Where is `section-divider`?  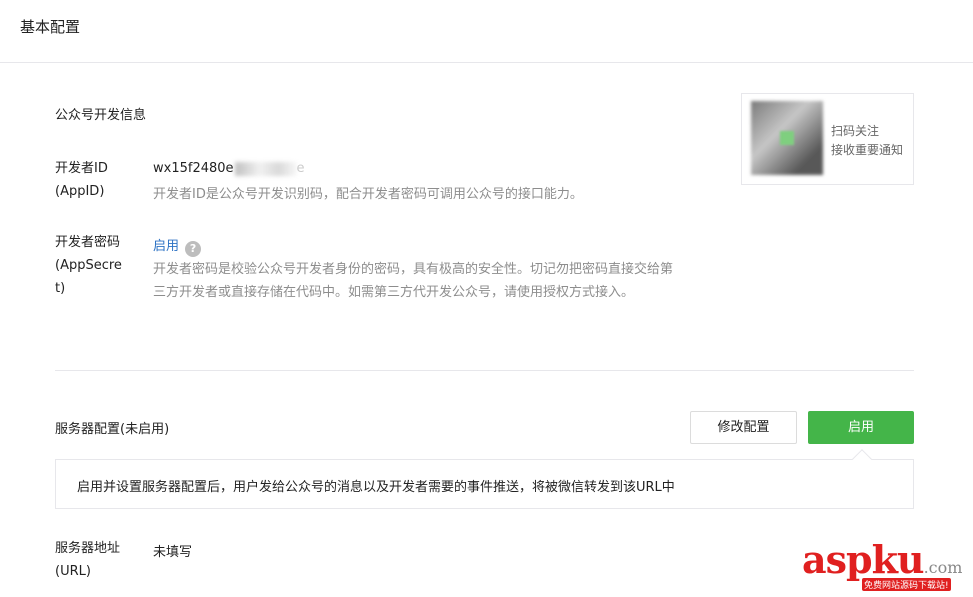 section-divider is located at coordinates (484, 370).